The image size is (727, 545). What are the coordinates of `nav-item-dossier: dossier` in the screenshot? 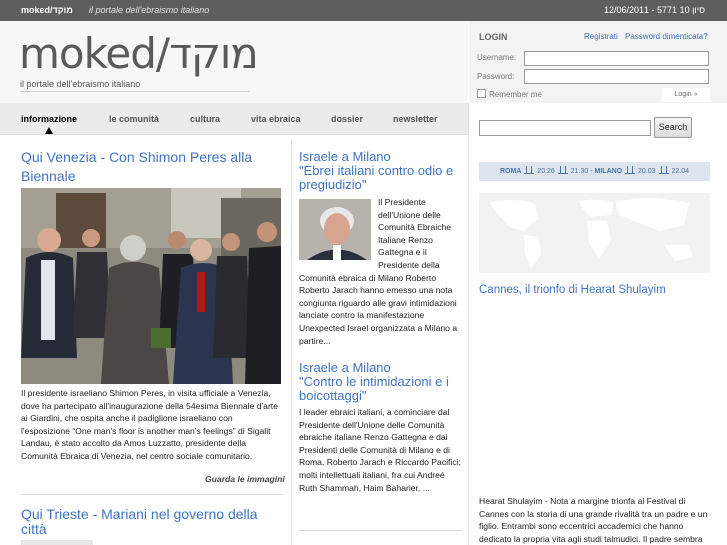 It's located at (347, 119).